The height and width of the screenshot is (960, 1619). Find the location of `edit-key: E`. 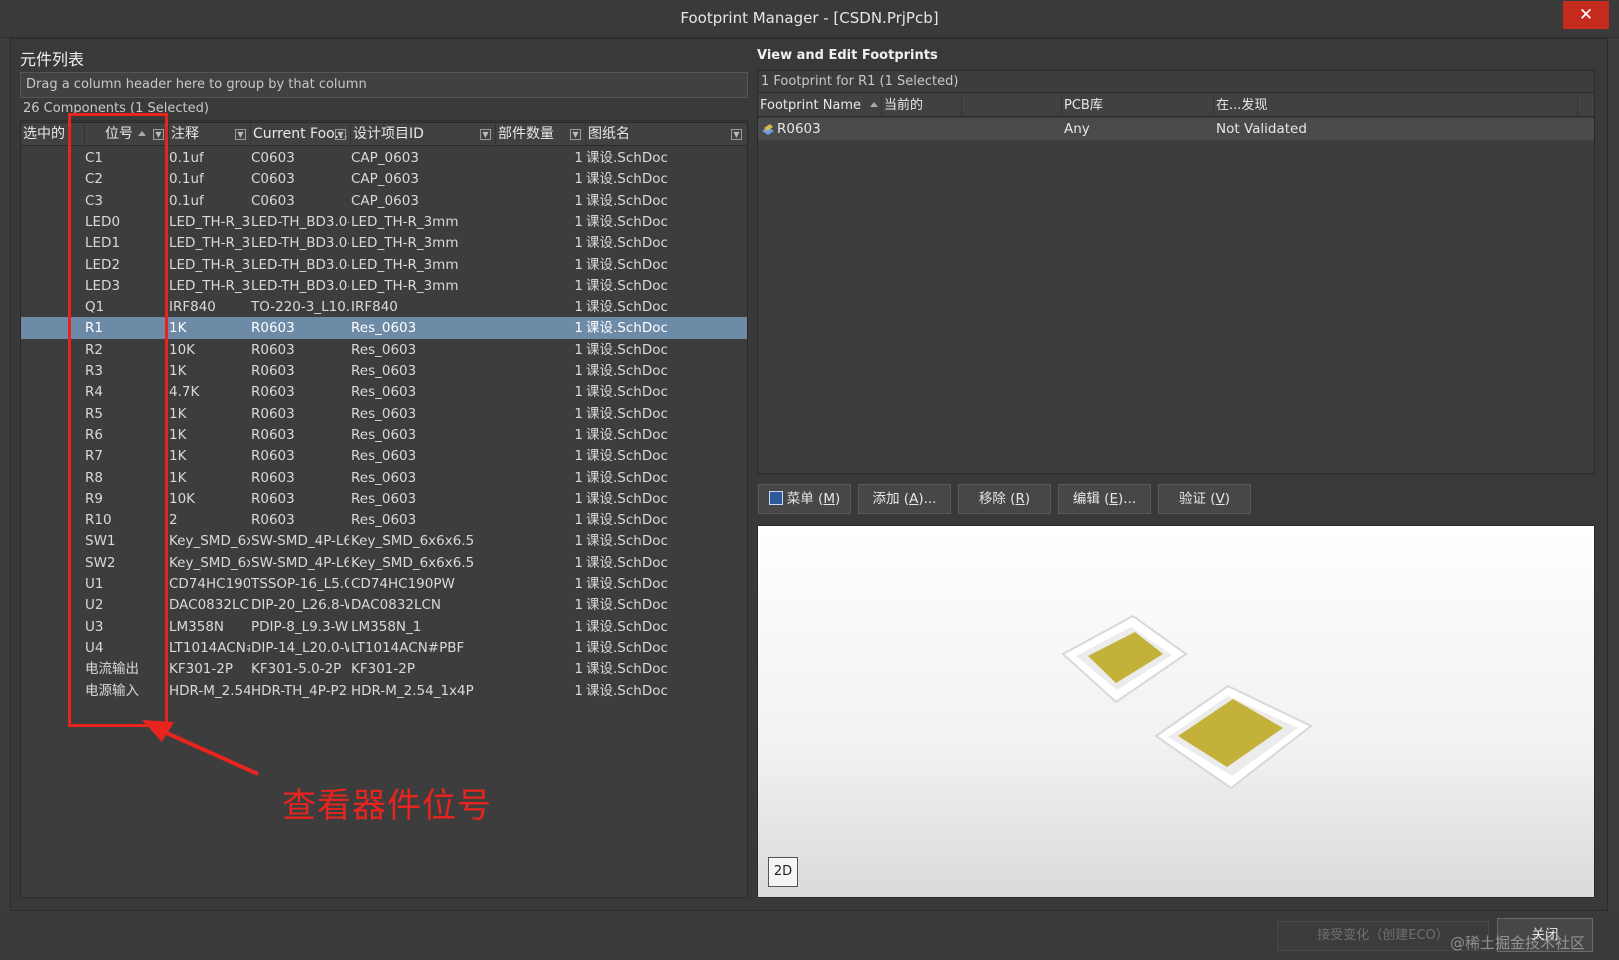

edit-key: E is located at coordinates (1113, 499).